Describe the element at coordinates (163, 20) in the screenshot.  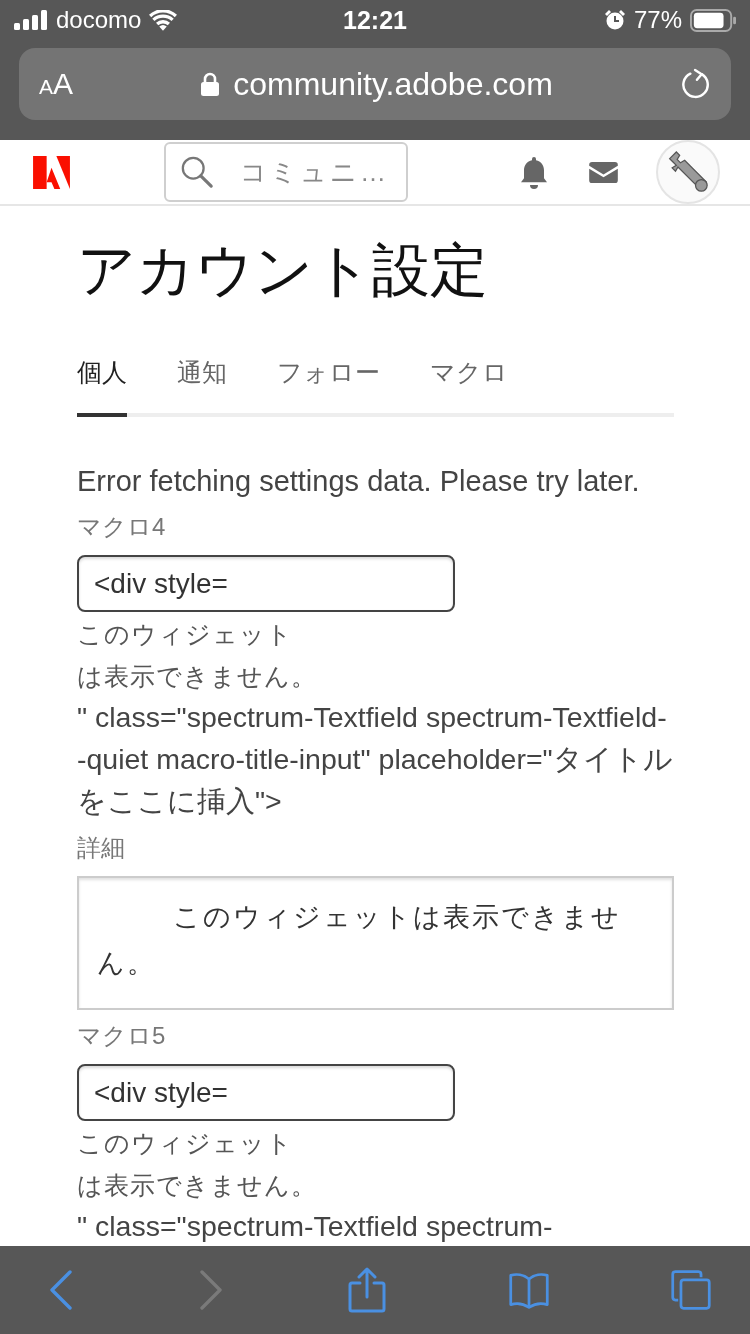
I see `wifi-icon` at that location.